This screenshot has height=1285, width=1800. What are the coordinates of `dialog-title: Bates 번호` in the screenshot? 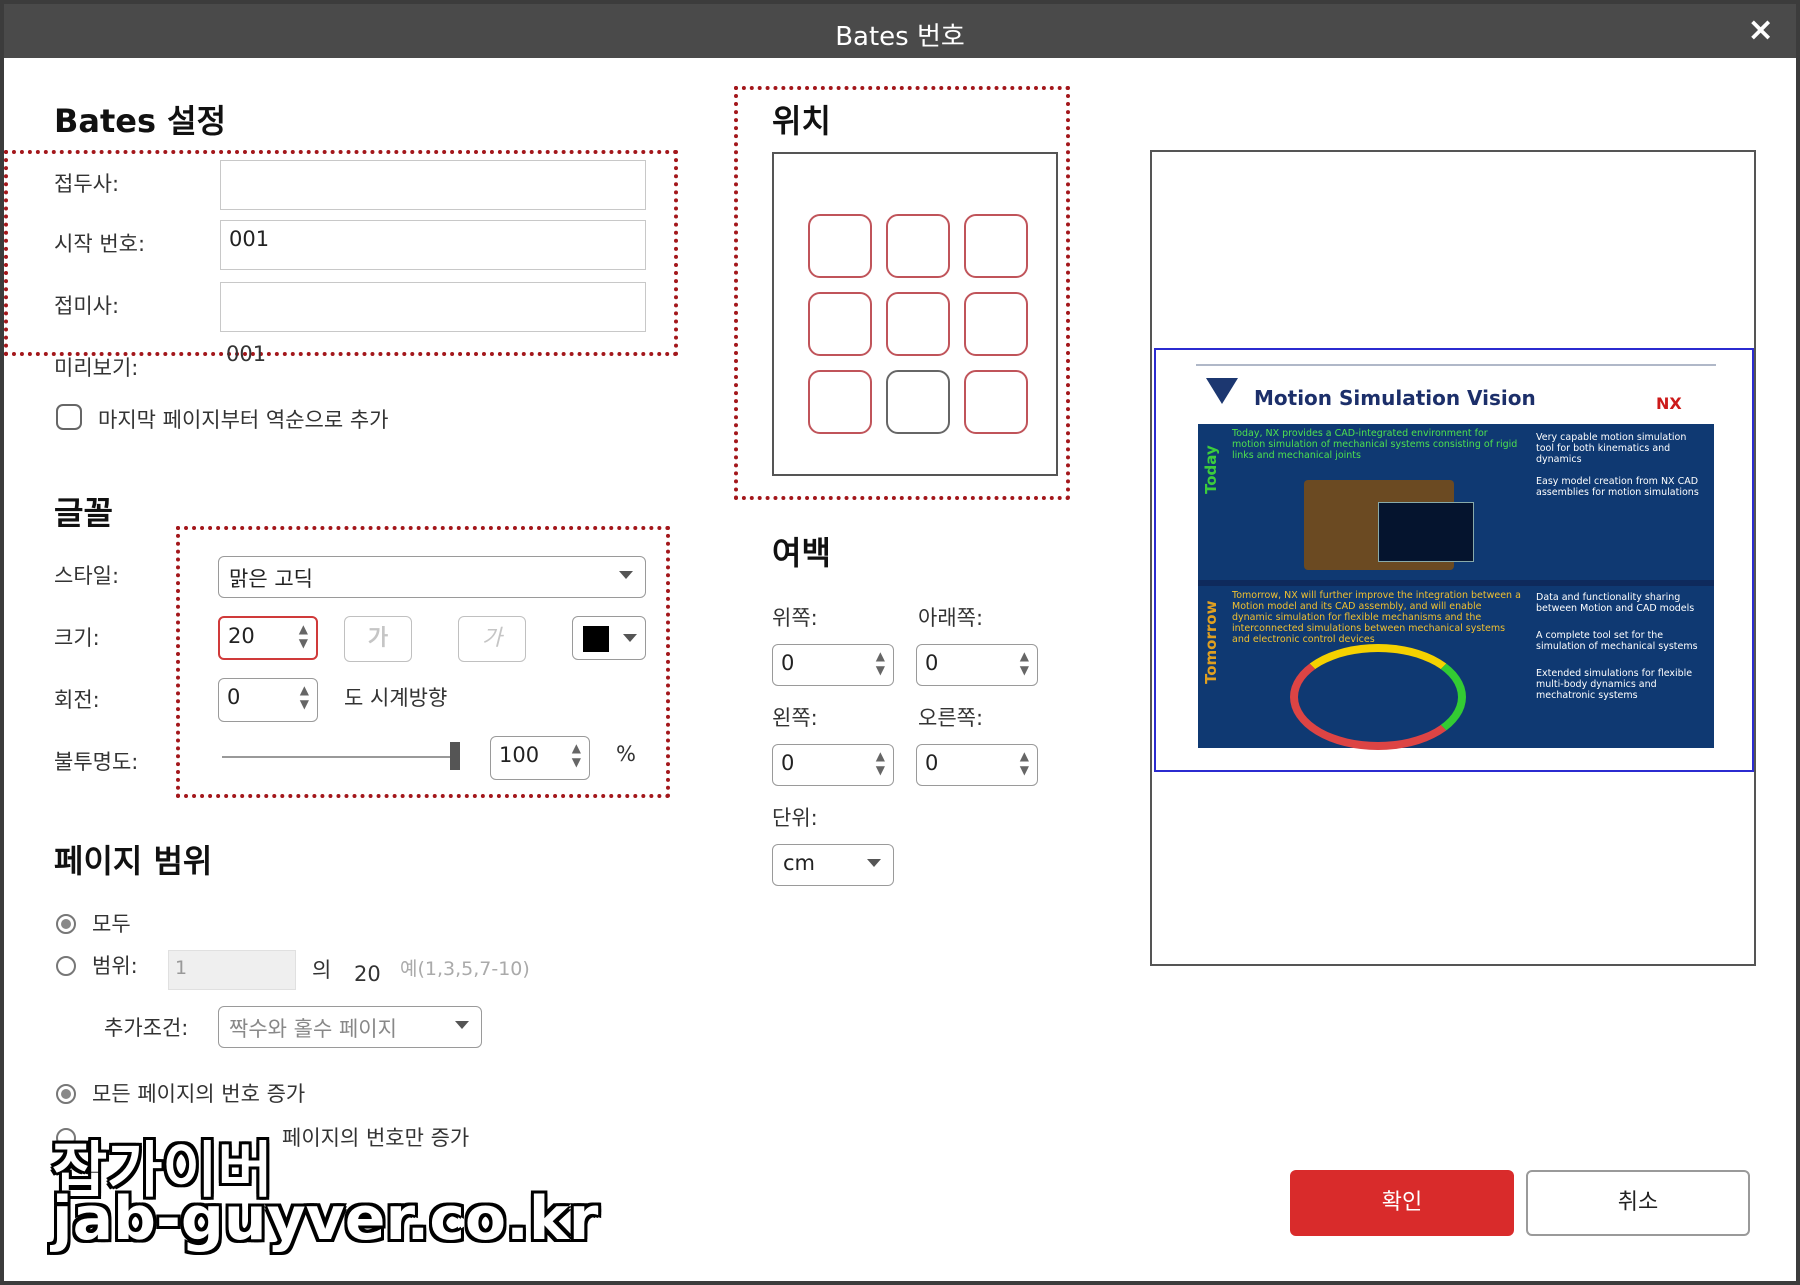 It's located at (900, 37).